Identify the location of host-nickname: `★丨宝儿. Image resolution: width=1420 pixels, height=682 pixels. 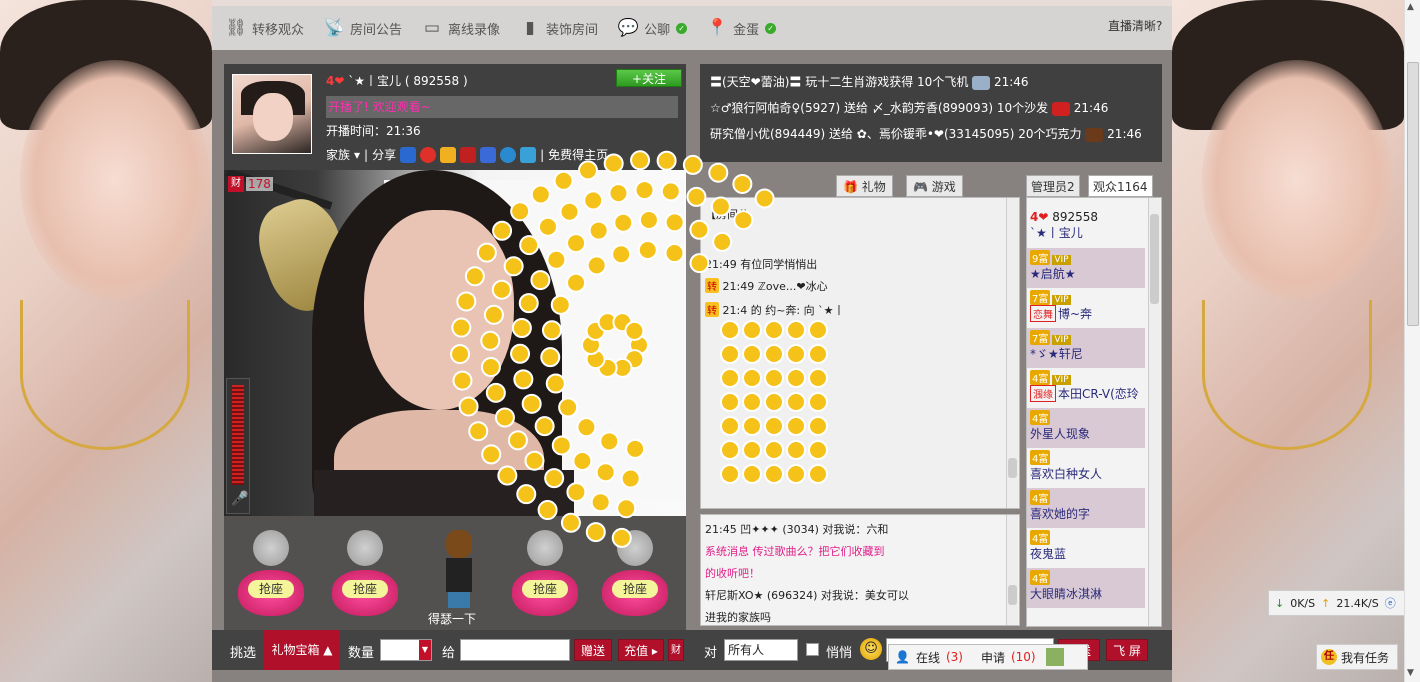
(375, 81).